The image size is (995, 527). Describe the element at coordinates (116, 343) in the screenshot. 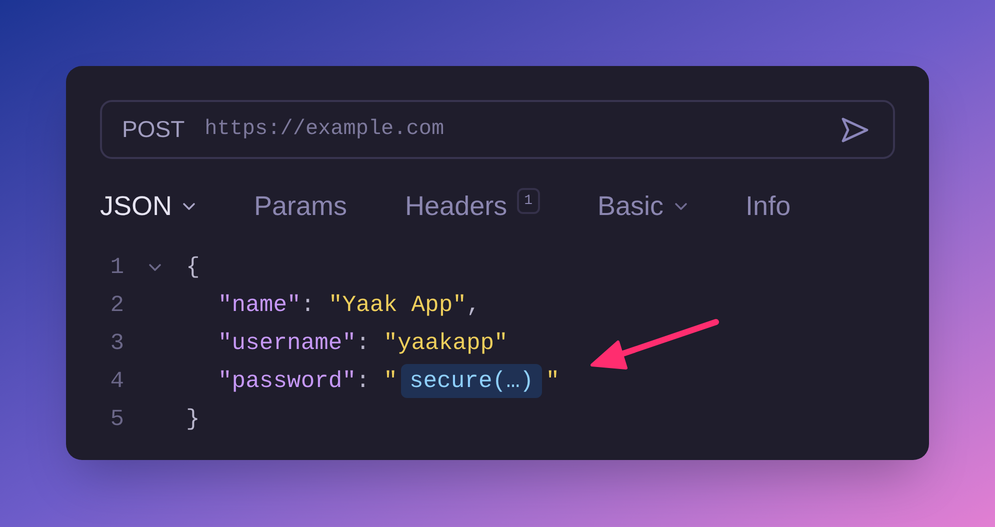

I see `line-number: 3` at that location.